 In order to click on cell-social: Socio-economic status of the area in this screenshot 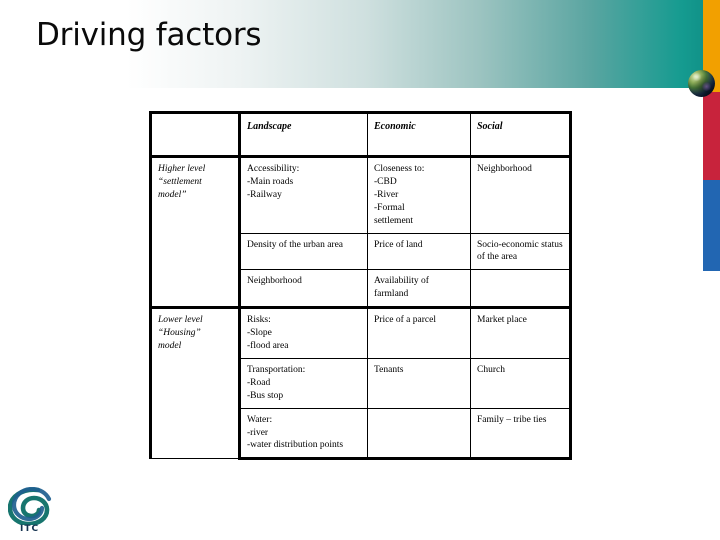, I will do `click(521, 251)`.